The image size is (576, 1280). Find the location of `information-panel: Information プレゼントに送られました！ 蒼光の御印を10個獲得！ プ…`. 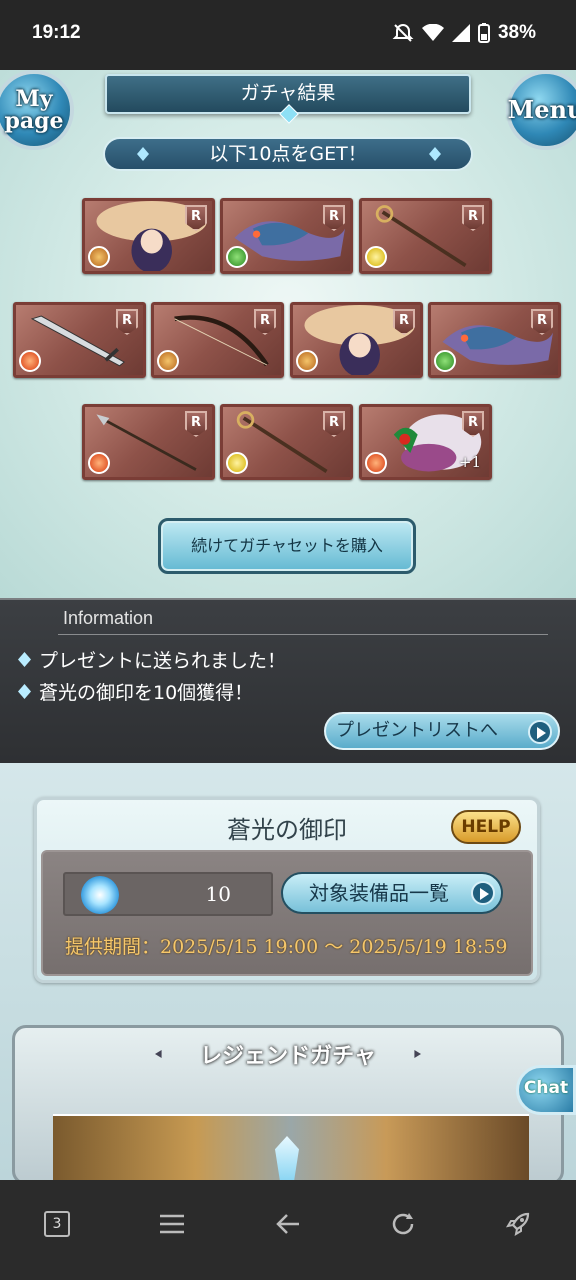

information-panel: Information プレゼントに送られました！ 蒼光の御印を10個獲得！ プ… is located at coordinates (288, 680).